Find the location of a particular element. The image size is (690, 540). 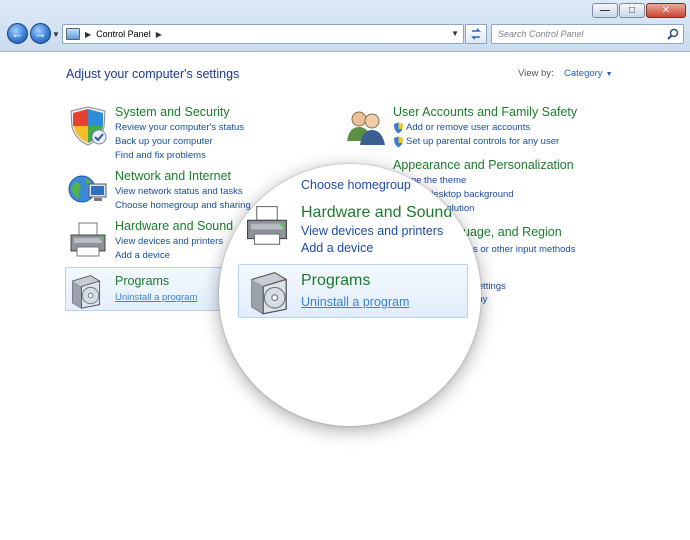

back-button: ← is located at coordinates (17, 33).